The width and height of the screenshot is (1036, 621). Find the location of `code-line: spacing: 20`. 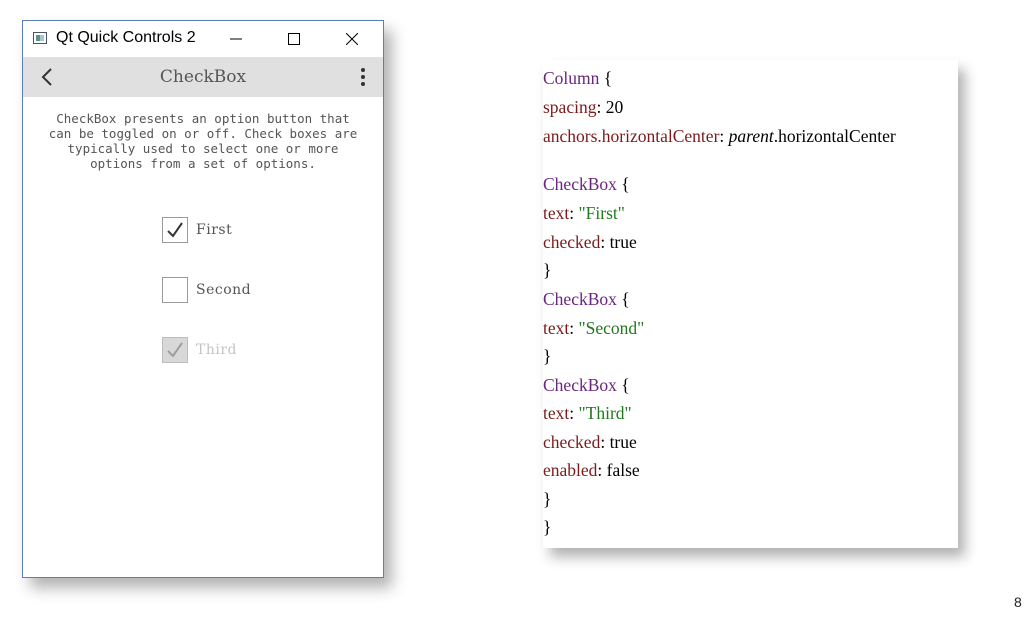

code-line: spacing: 20 is located at coordinates (583, 107).